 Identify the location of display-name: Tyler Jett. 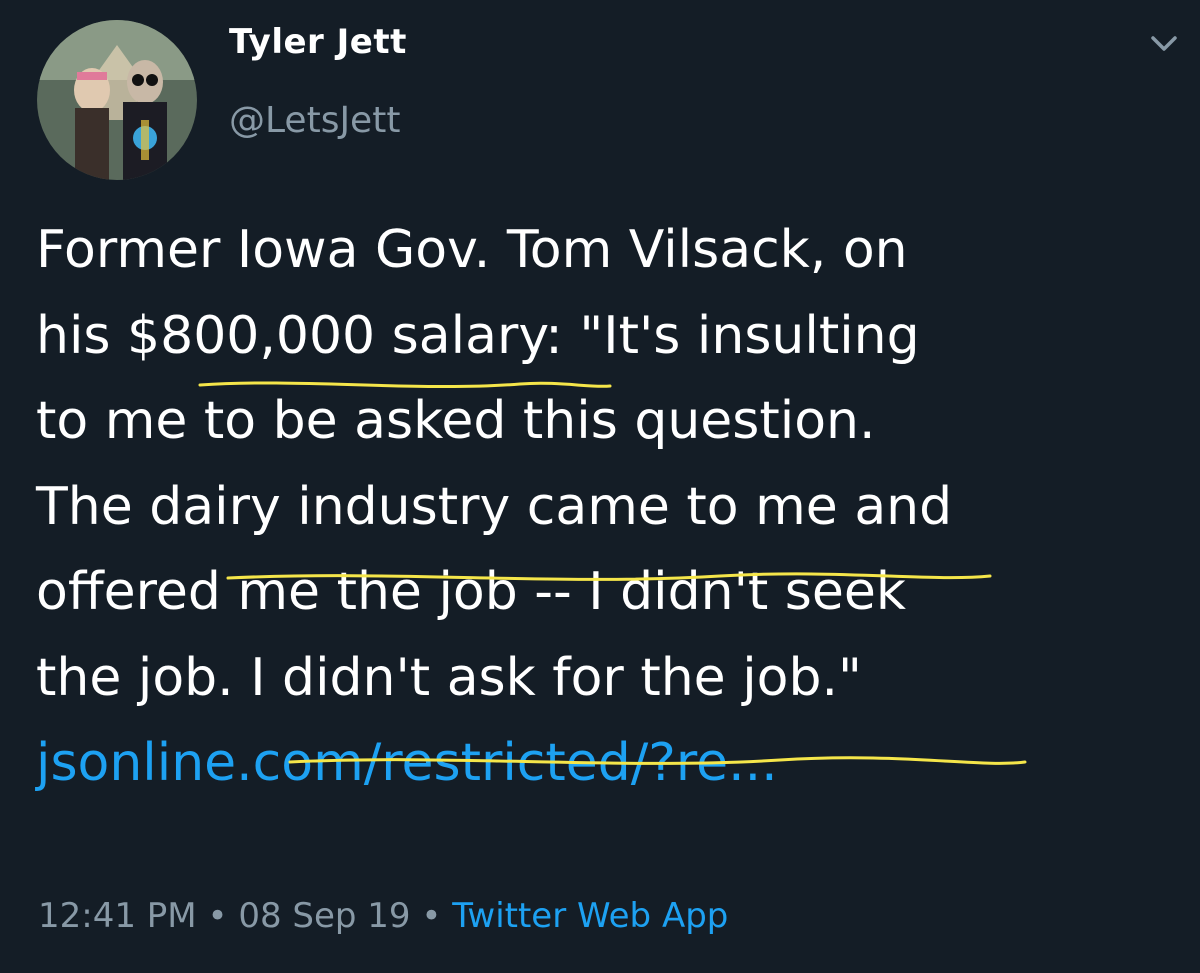
(318, 42).